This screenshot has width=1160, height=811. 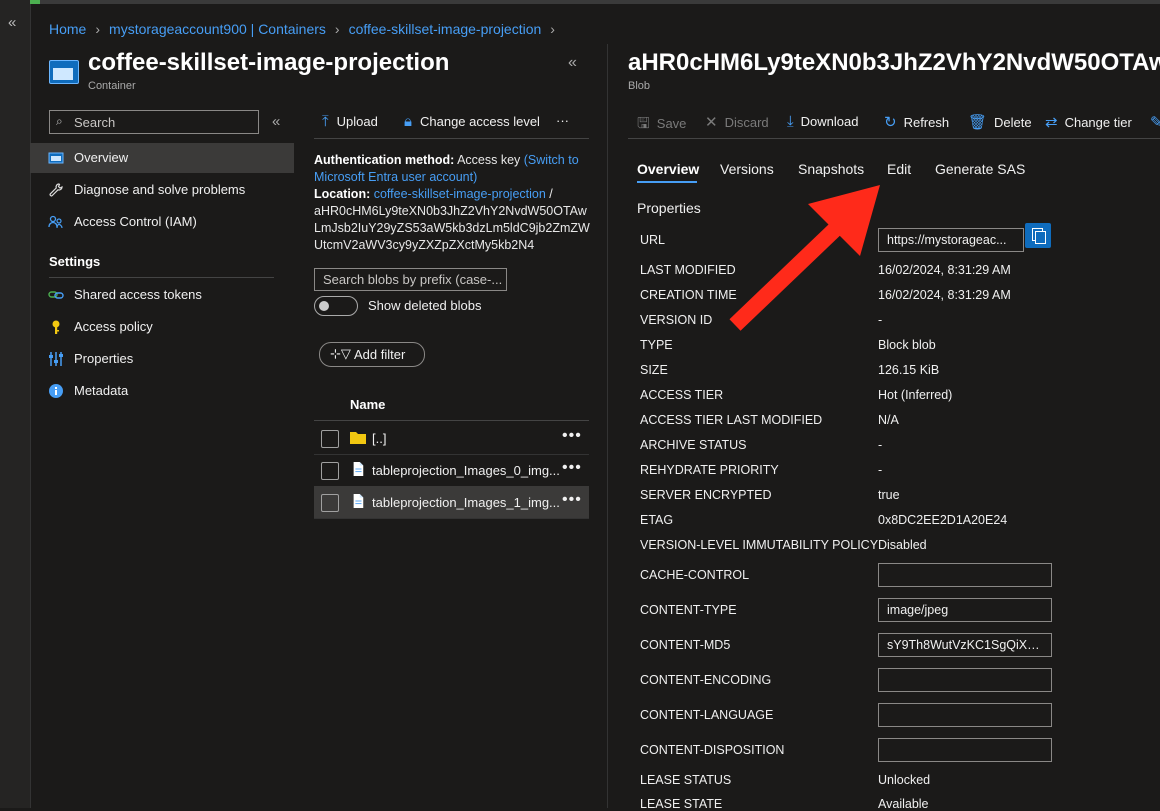 What do you see at coordinates (276, 121) in the screenshot?
I see `collapse-nav-icon: «` at bounding box center [276, 121].